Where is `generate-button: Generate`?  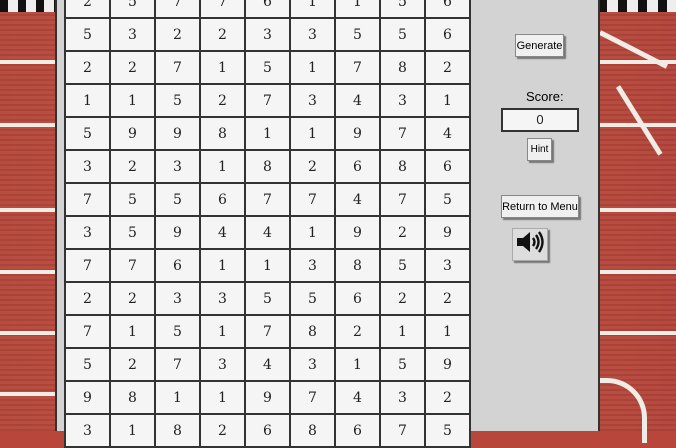 generate-button: Generate is located at coordinates (539, 45).